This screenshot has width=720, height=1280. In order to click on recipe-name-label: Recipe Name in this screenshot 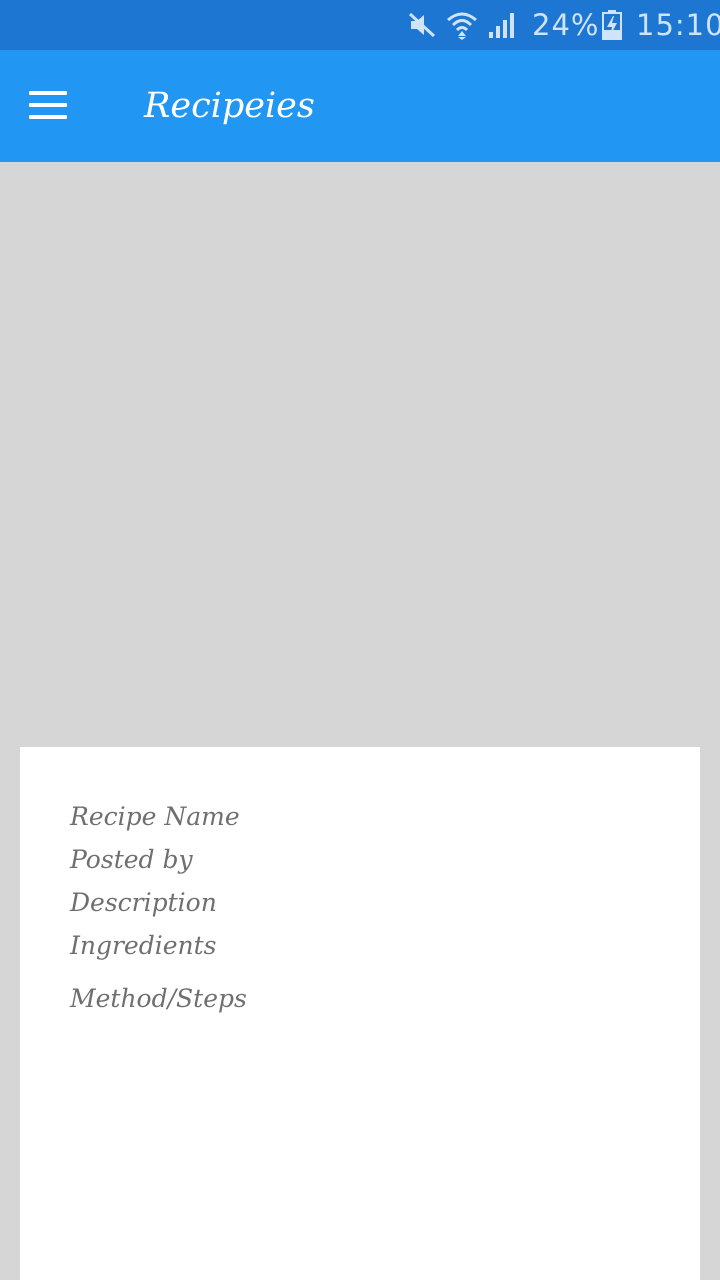, I will do `click(155, 816)`.